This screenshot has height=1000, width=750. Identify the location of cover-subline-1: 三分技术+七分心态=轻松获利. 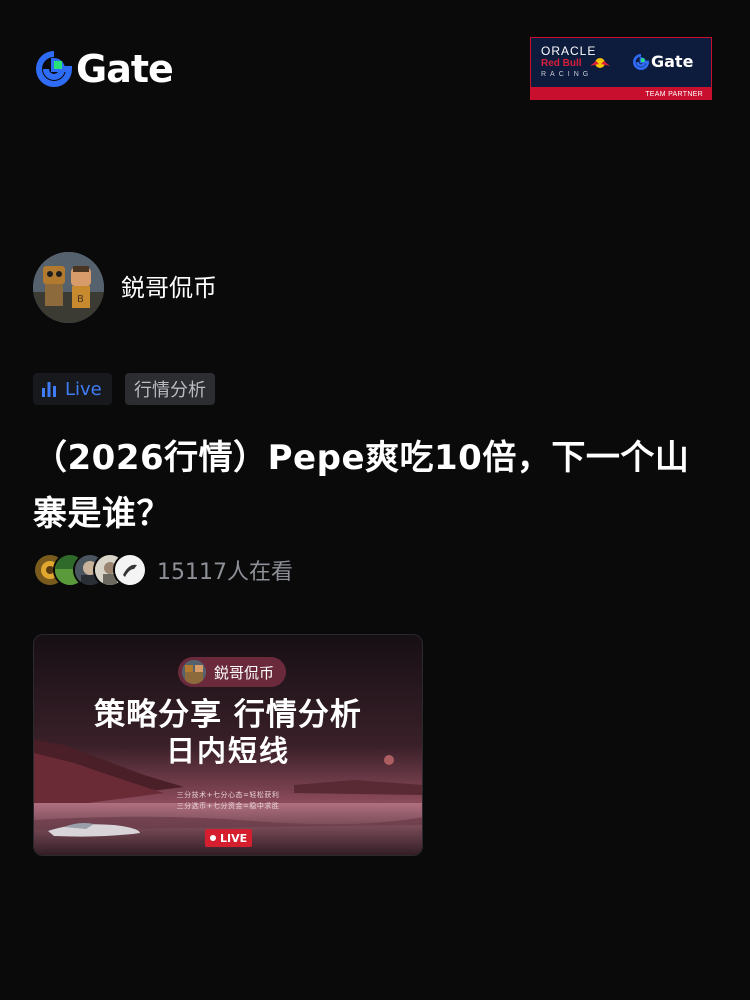
(228, 795).